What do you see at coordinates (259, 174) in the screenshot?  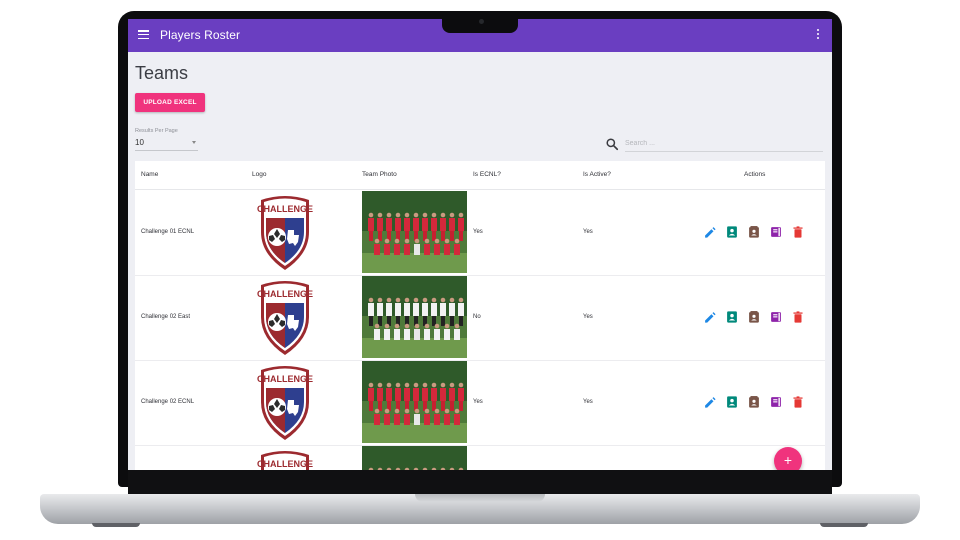 I see `column-header-logo: Logo` at bounding box center [259, 174].